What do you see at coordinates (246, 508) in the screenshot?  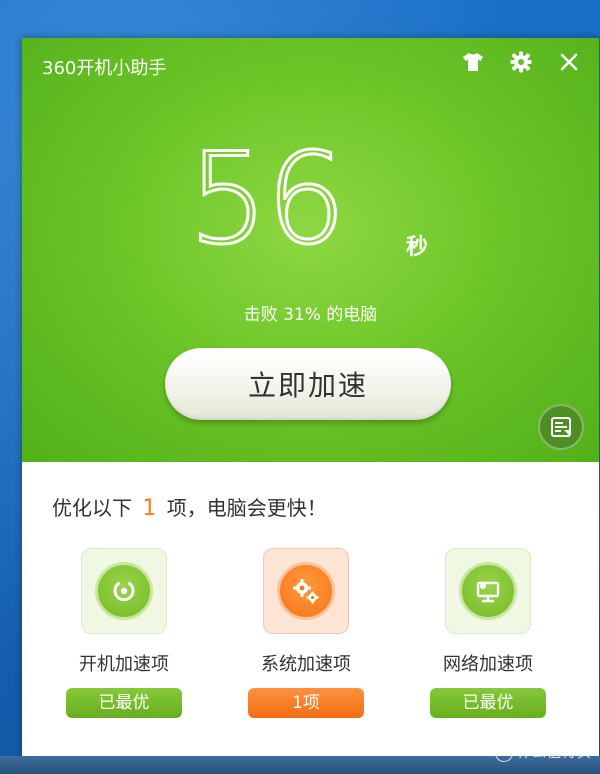 I see `summary-suffix: 项，电脑会更快！` at bounding box center [246, 508].